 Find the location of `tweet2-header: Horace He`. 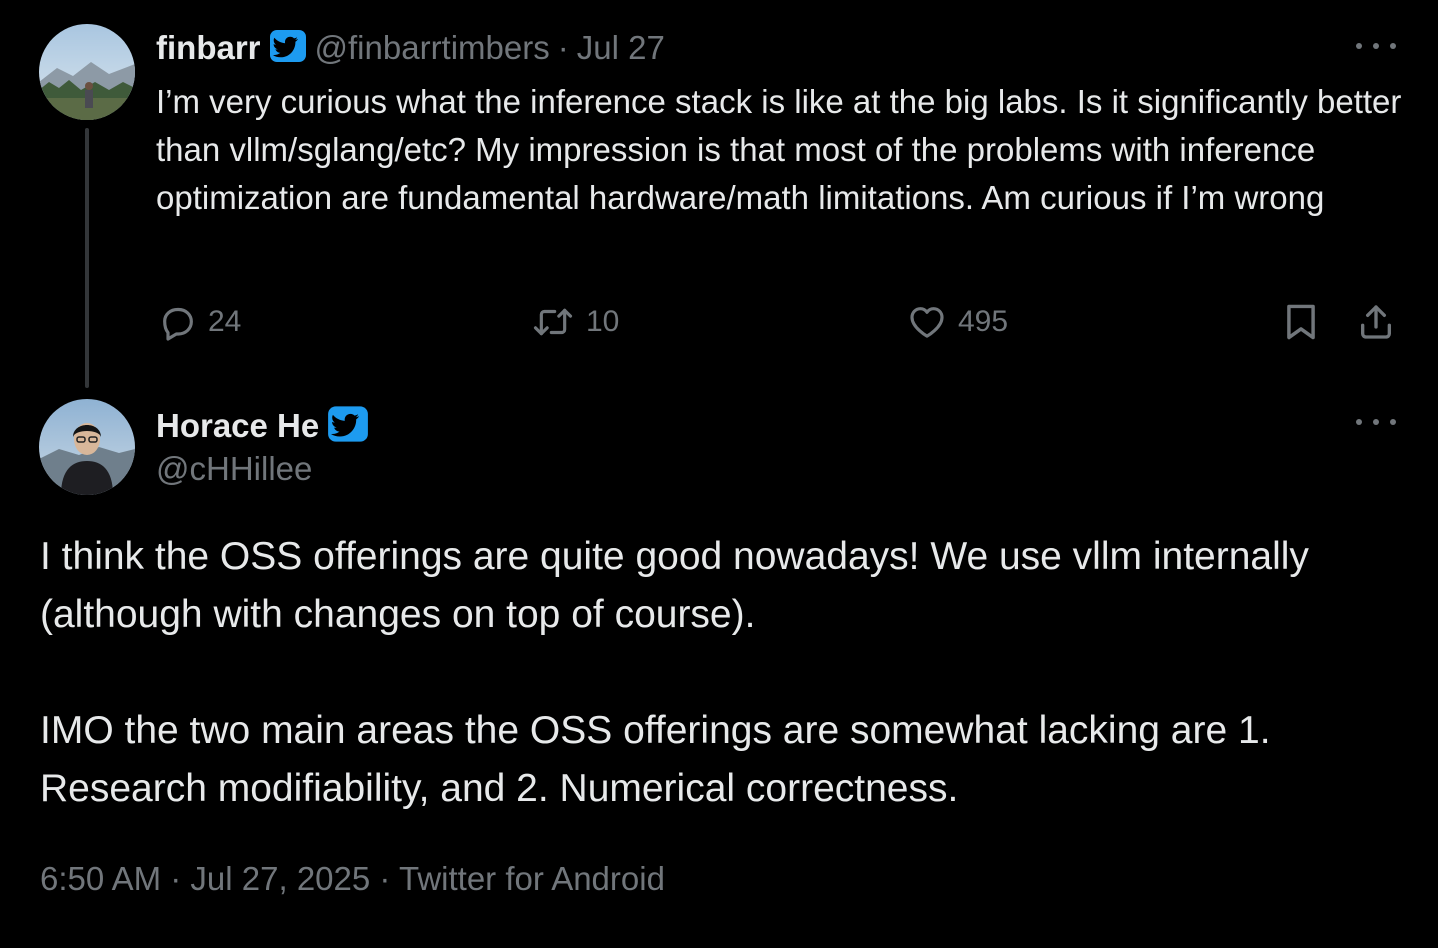

tweet2-header: Horace He is located at coordinates (262, 426).